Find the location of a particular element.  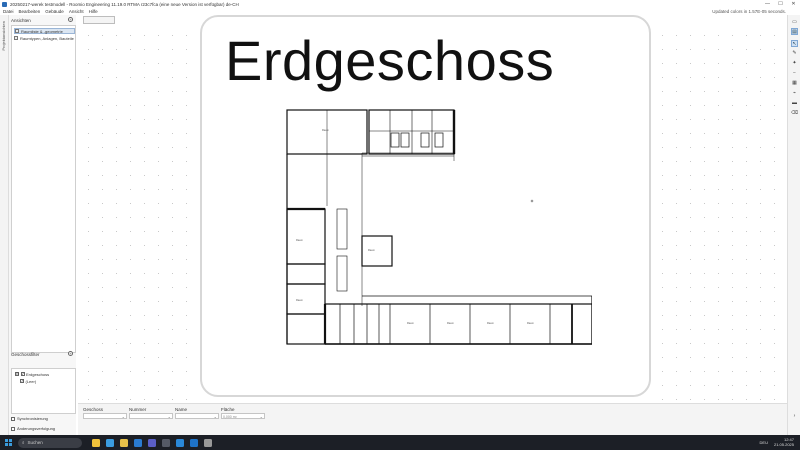

tracking-checkbox-row: Änderungsverfolgung is located at coordinates (33, 428).